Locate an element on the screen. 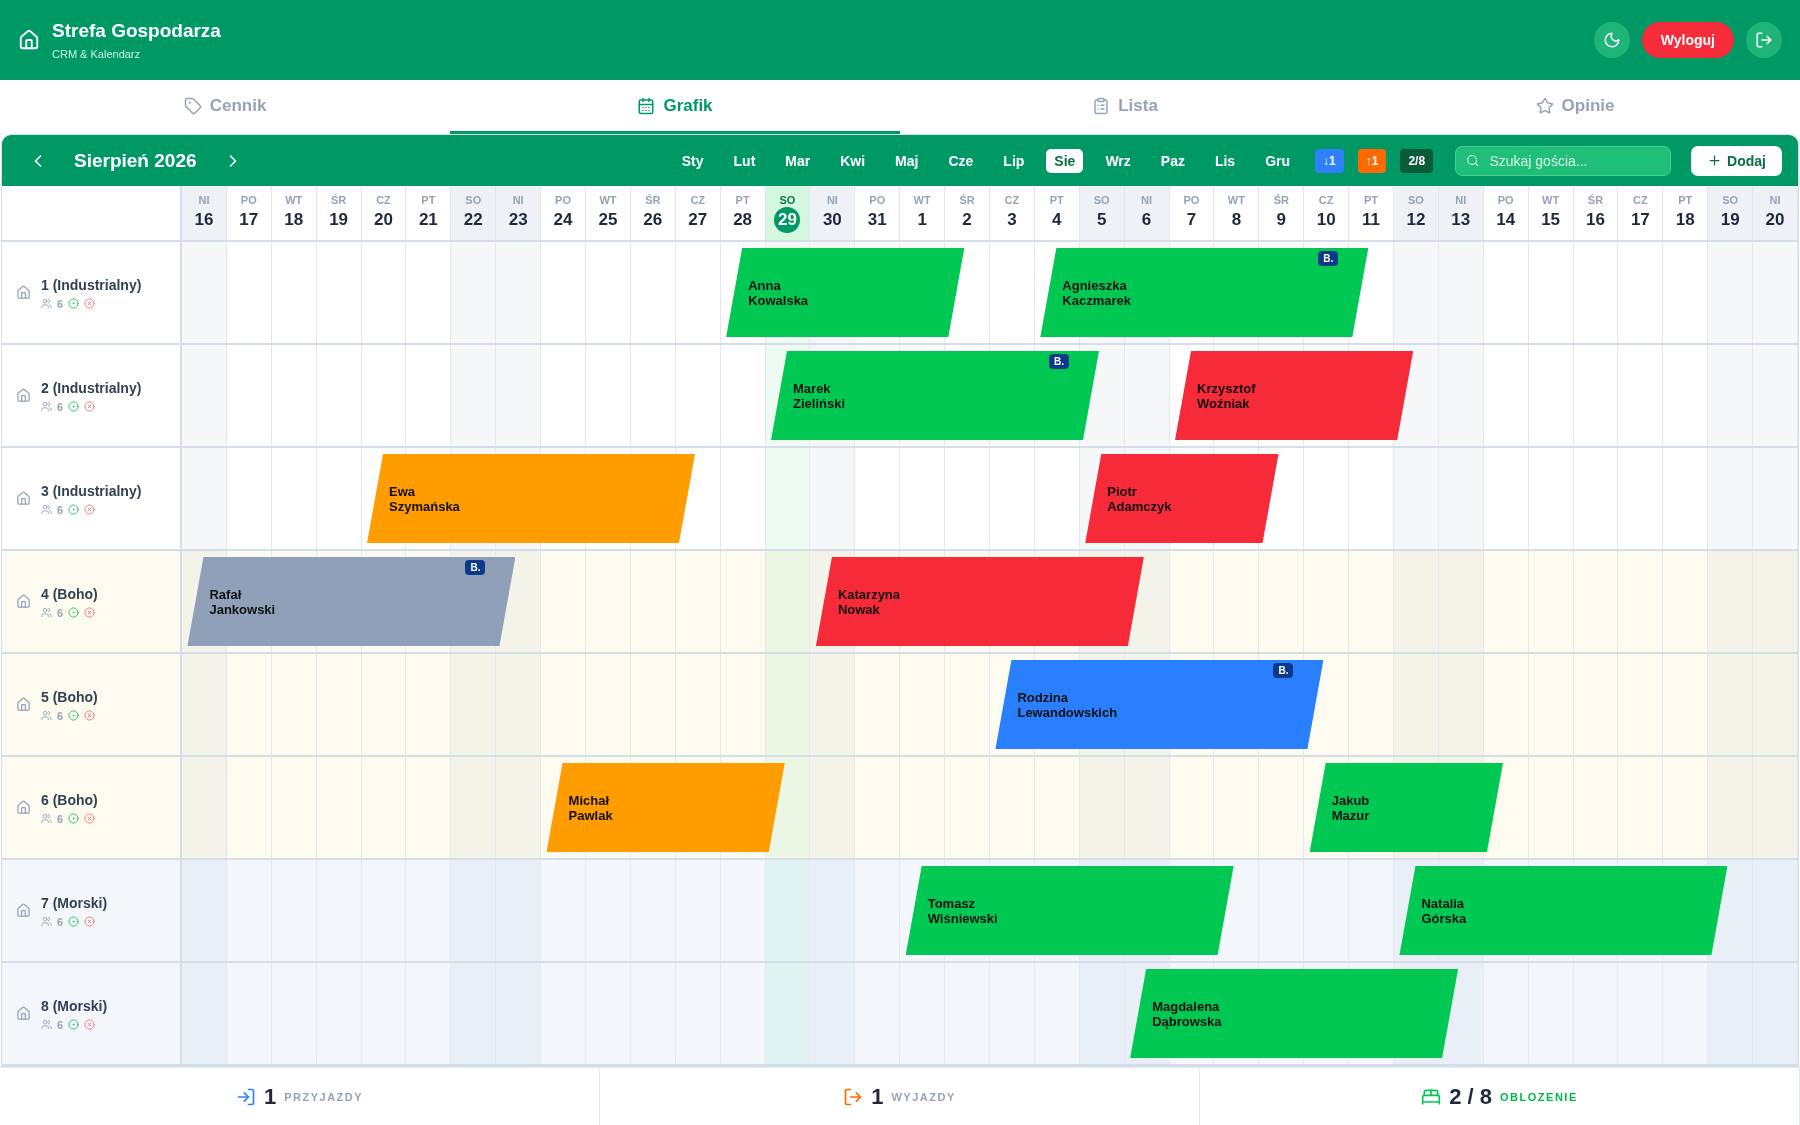 Image resolution: width=1800 pixels, height=1125 pixels. counter-badge: 2/8 is located at coordinates (1417, 160).